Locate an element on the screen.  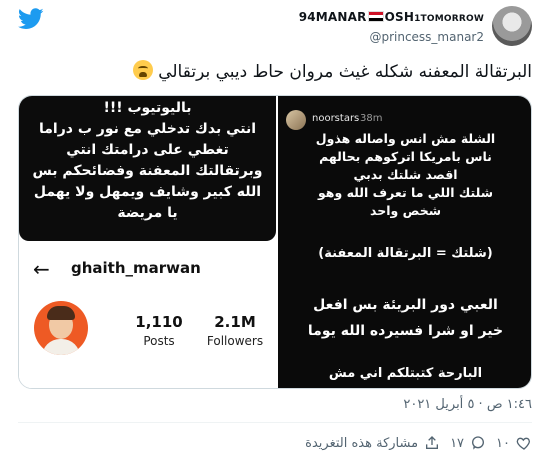
posts-stat: 1,110 Posts is located at coordinates (159, 330).